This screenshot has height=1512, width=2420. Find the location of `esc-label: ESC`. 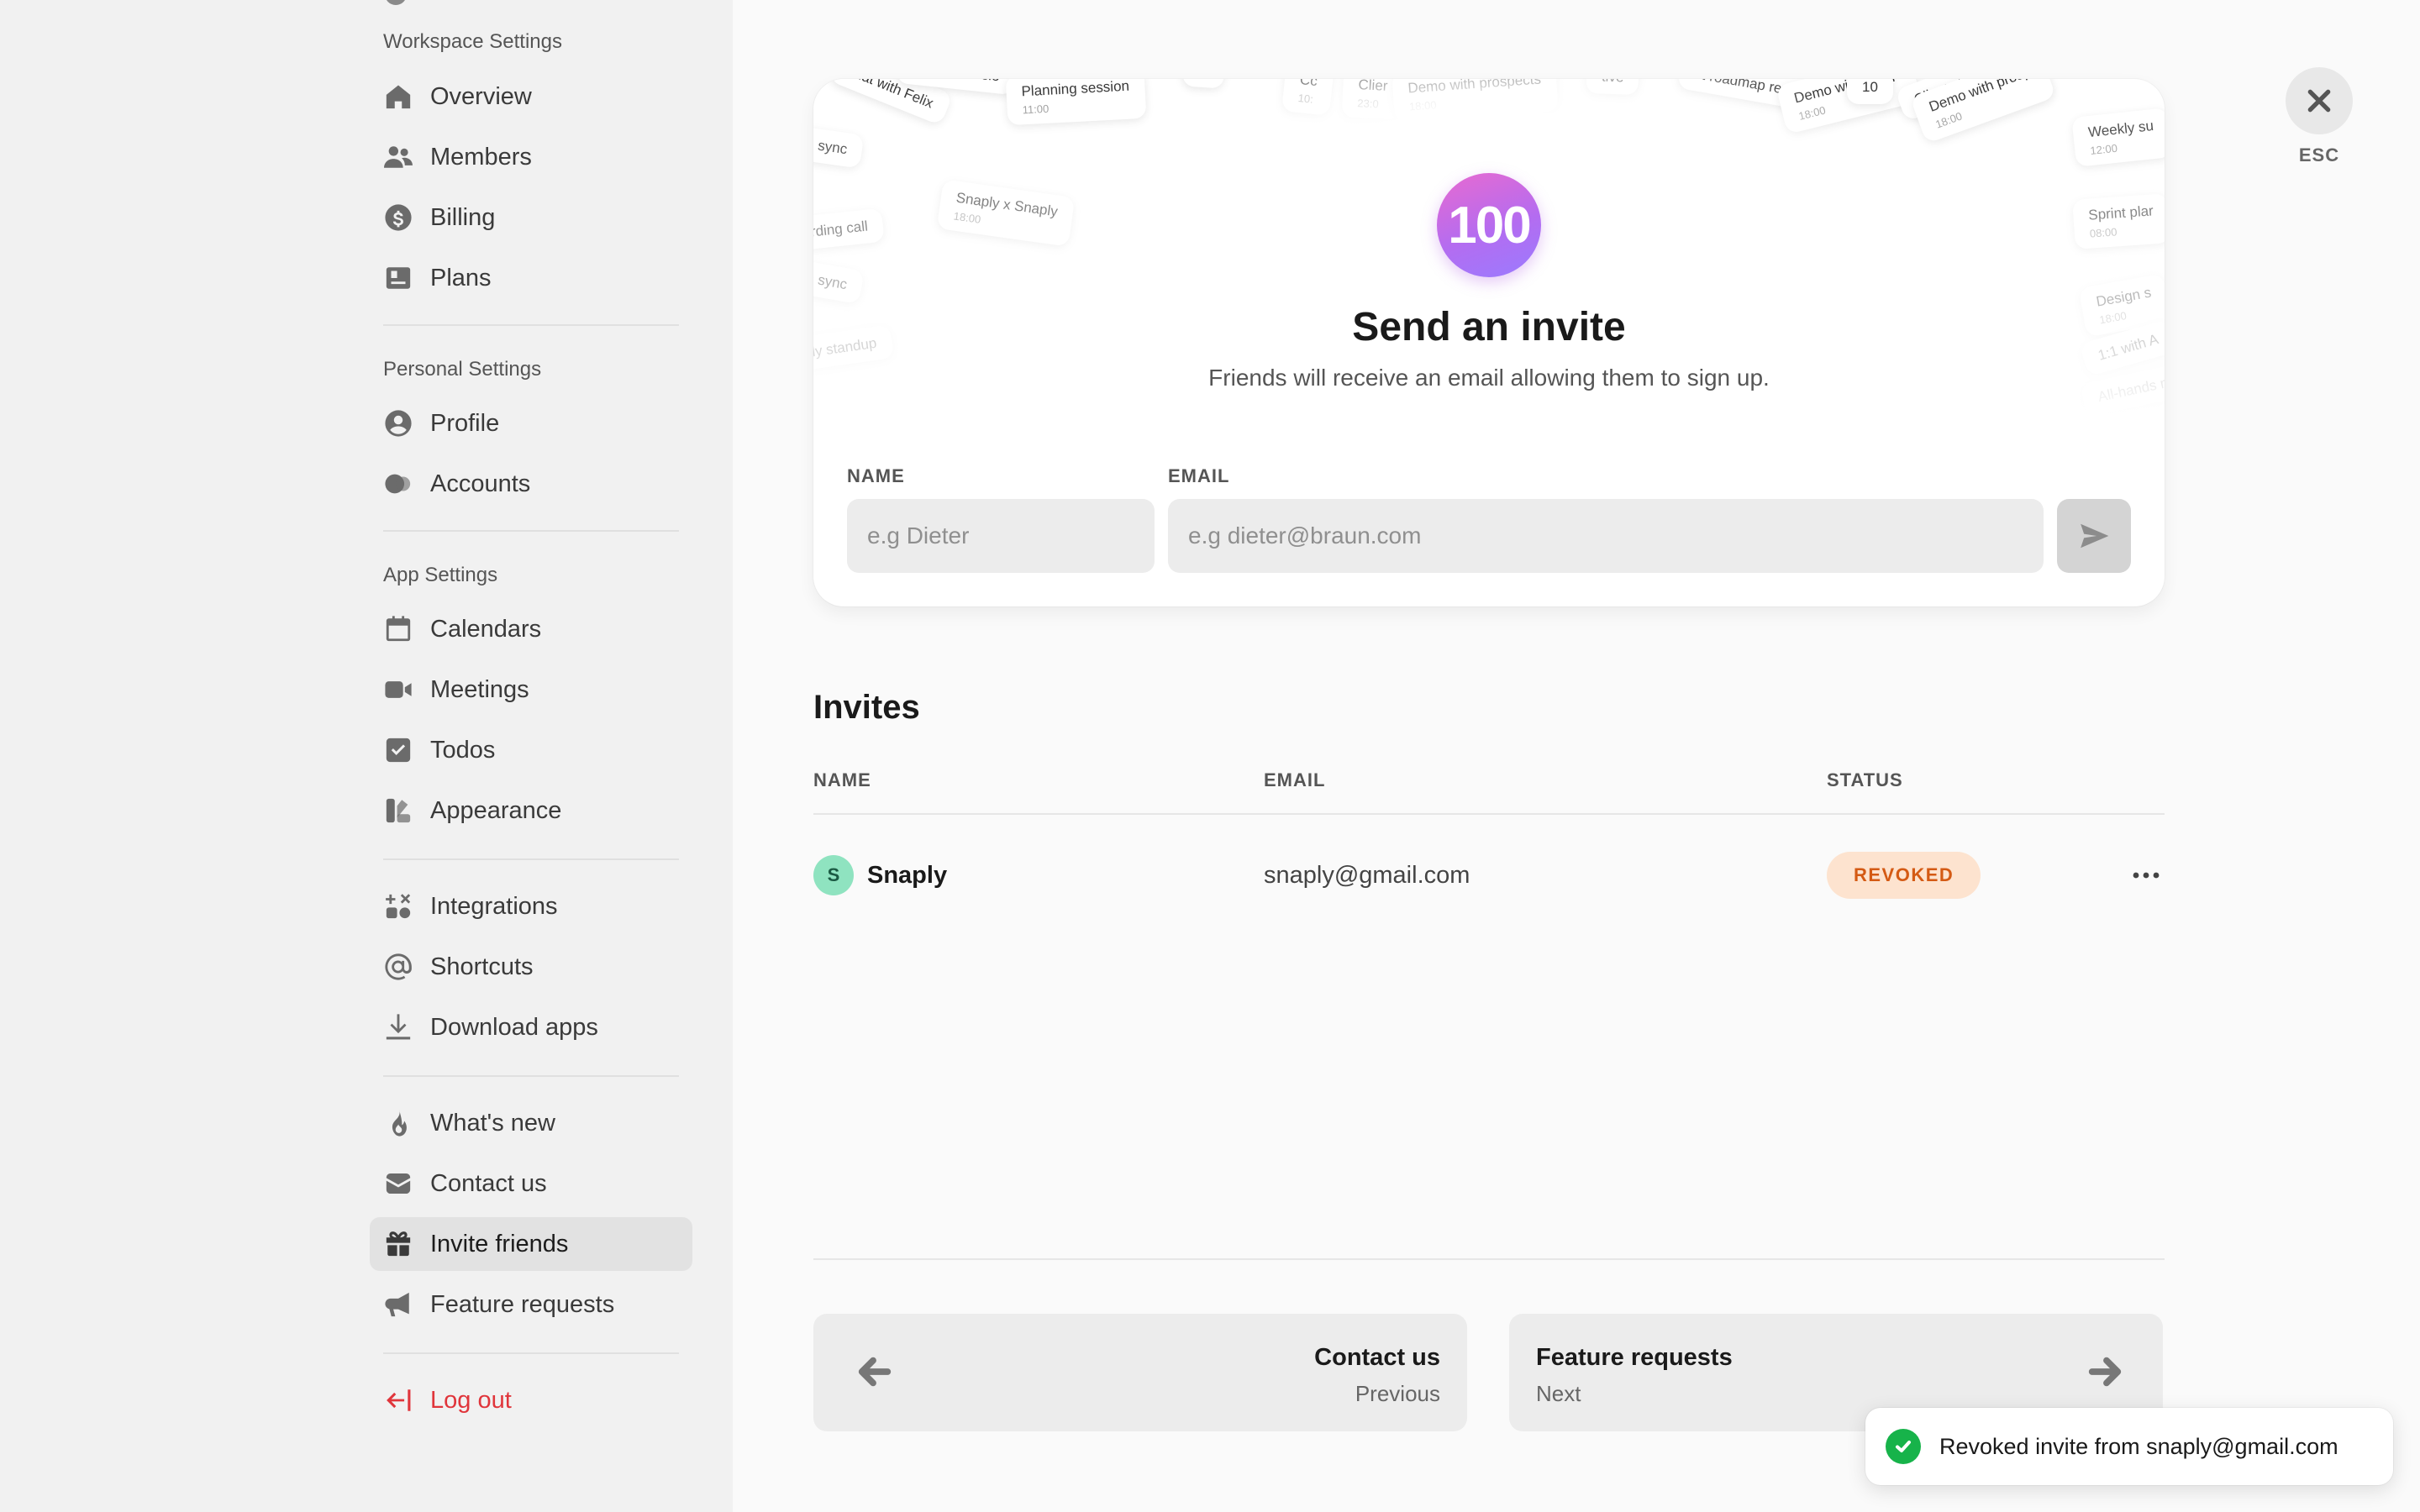

esc-label: ESC is located at coordinates (2319, 154).